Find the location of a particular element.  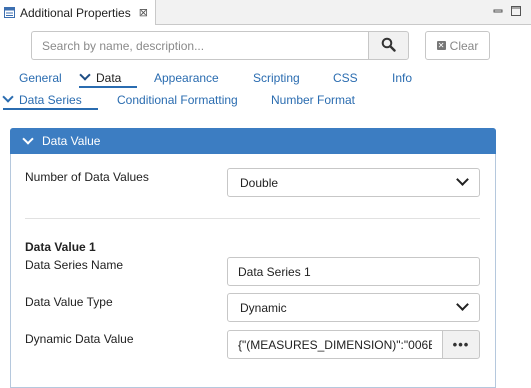

close-icon: ⊠ is located at coordinates (143, 12).